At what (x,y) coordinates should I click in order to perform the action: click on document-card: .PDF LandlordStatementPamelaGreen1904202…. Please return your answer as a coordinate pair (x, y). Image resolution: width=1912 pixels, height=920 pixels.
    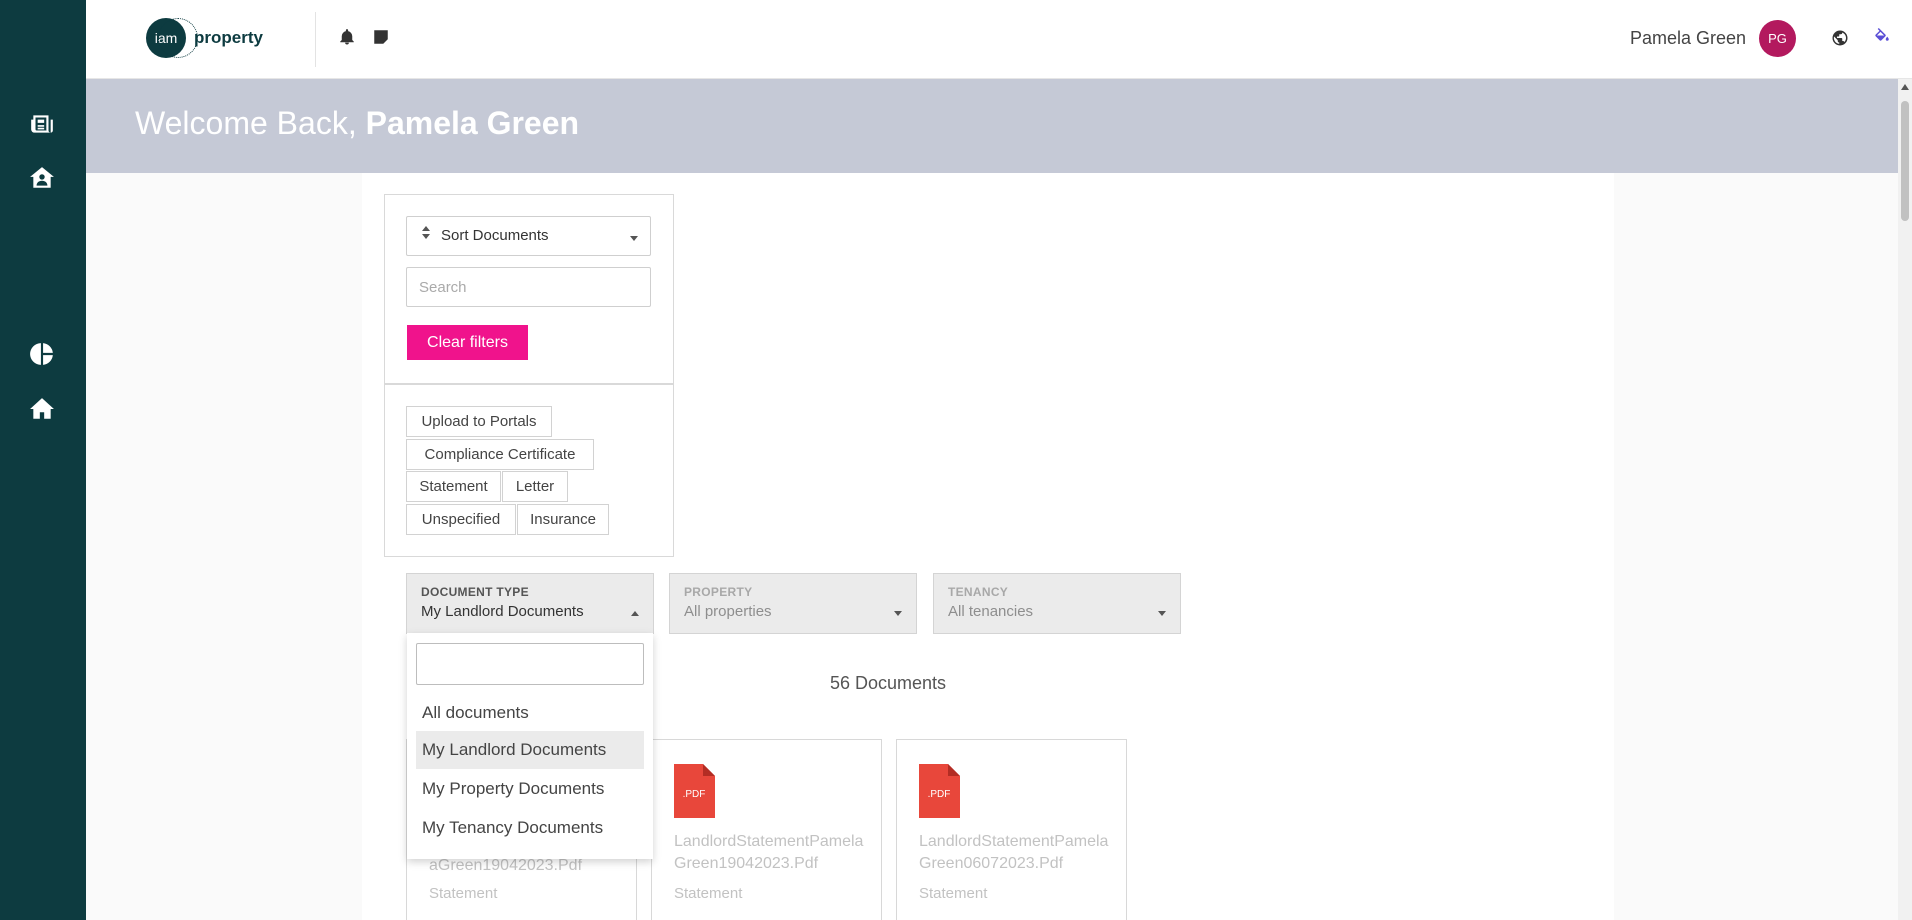
    Looking at the image, I should click on (766, 829).